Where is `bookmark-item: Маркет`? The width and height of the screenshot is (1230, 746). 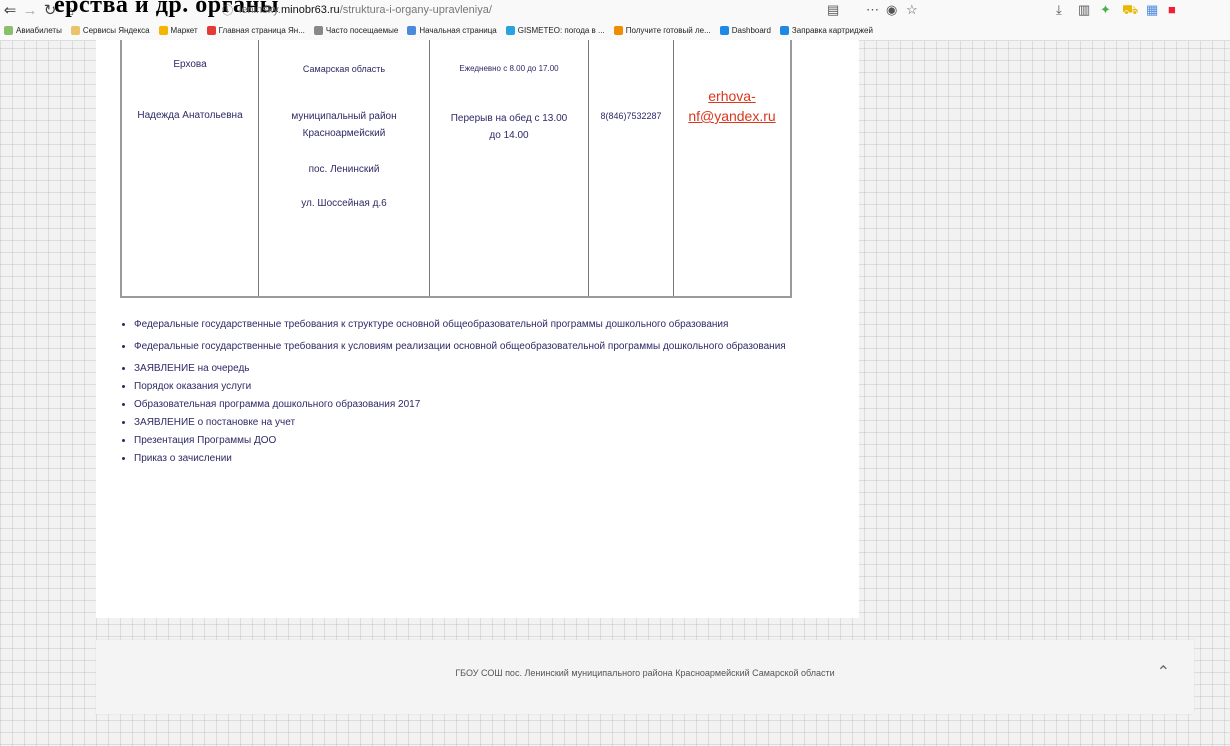
bookmark-item: Маркет is located at coordinates (178, 30).